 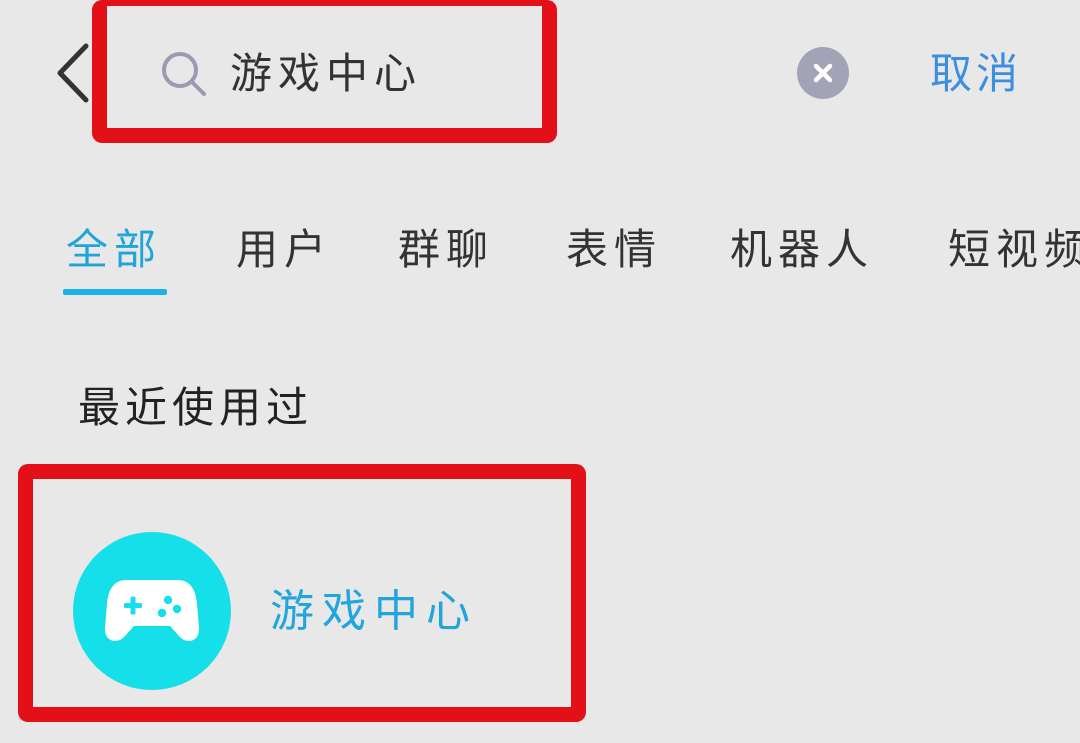 I want to click on tab-bots: 机器人, so click(x=802, y=250).